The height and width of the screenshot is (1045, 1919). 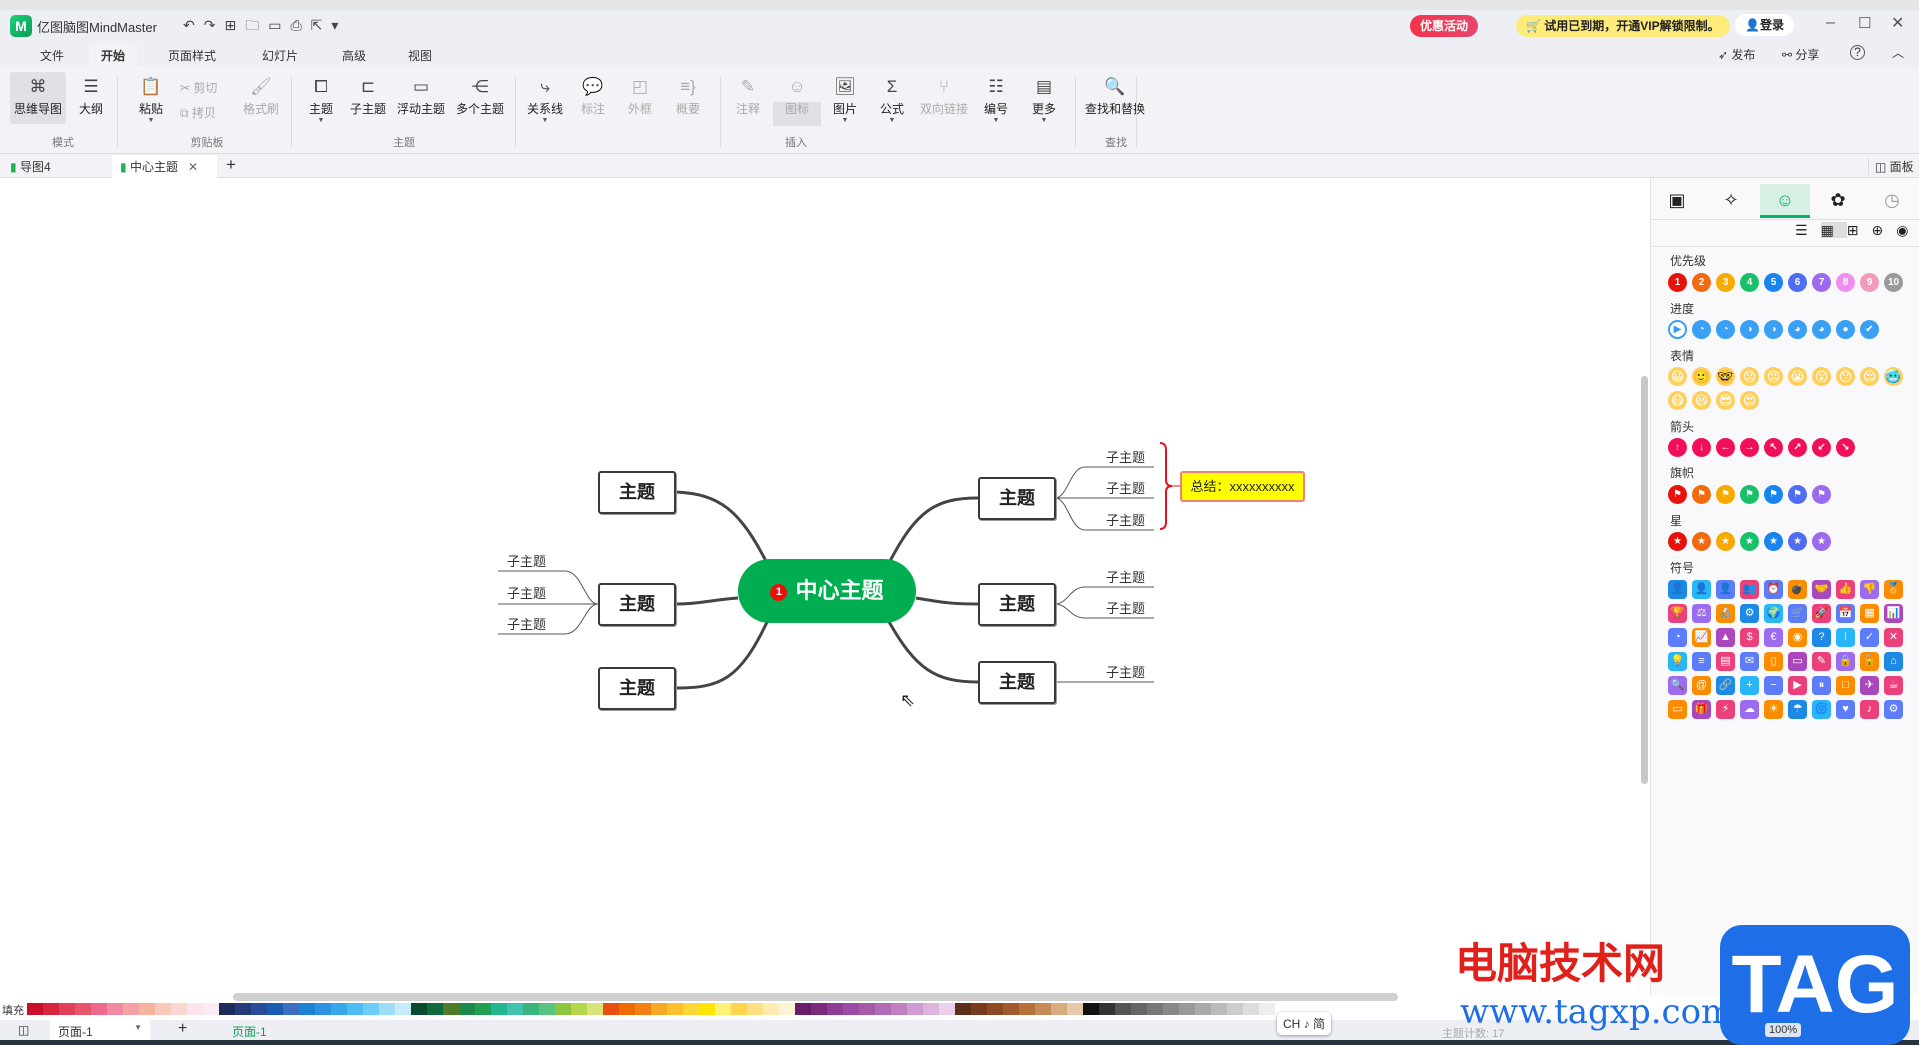 I want to click on symbol-icon: ▭, so click(x=1797, y=661).